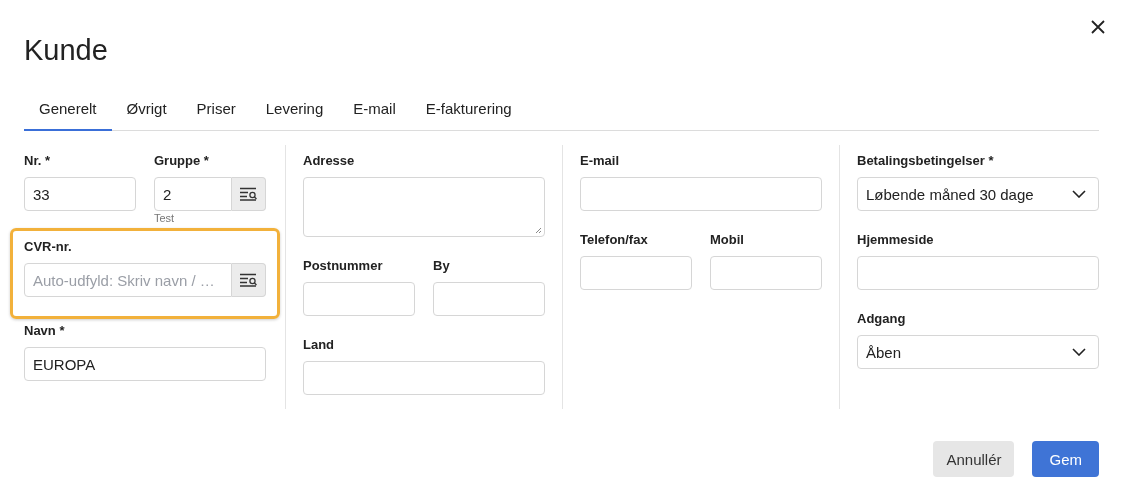  Describe the element at coordinates (424, 207) in the screenshot. I see `text-area` at that location.